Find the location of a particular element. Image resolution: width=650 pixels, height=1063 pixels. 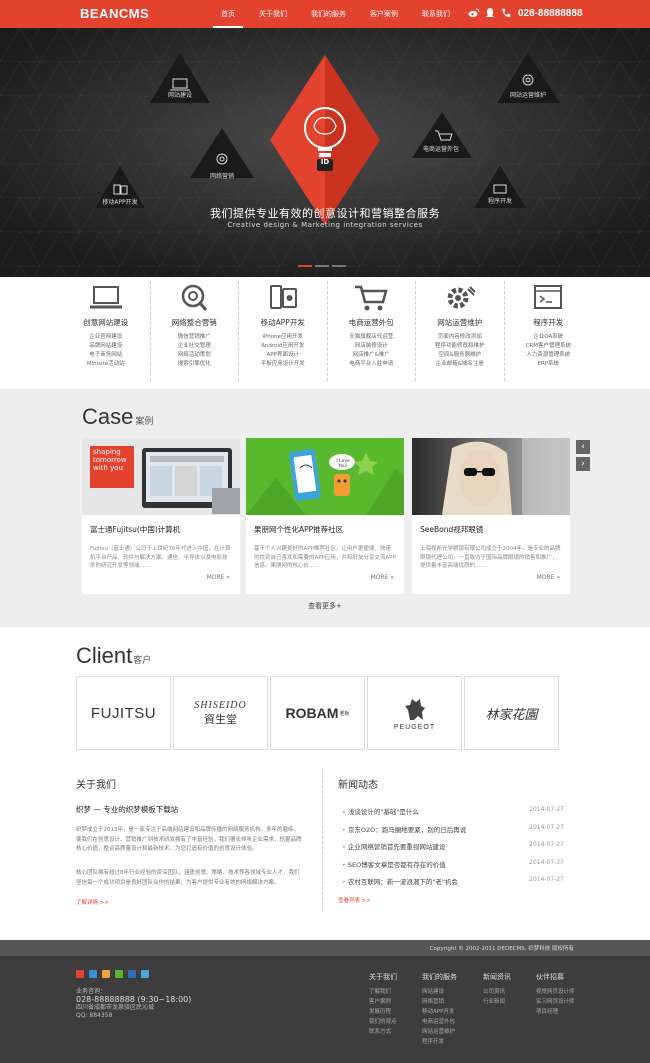

qq-icon is located at coordinates (490, 13).